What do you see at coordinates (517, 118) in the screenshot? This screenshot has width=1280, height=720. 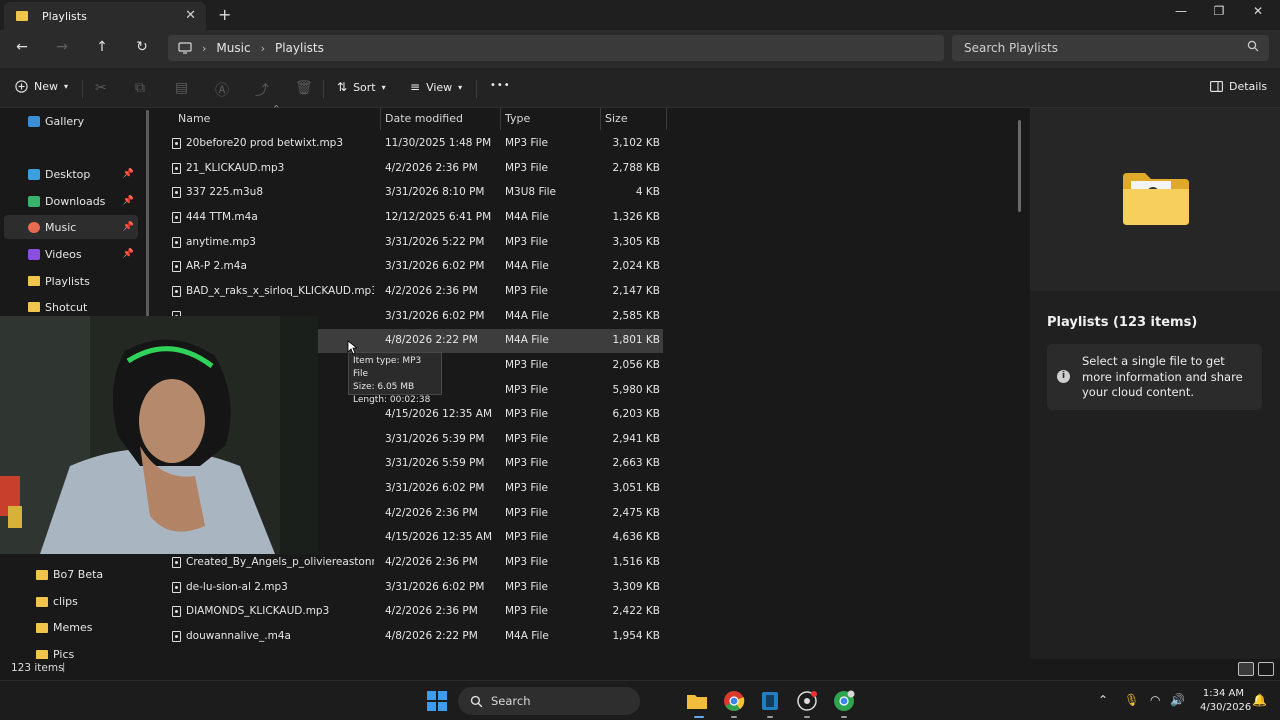 I see `column-header-type: Type` at bounding box center [517, 118].